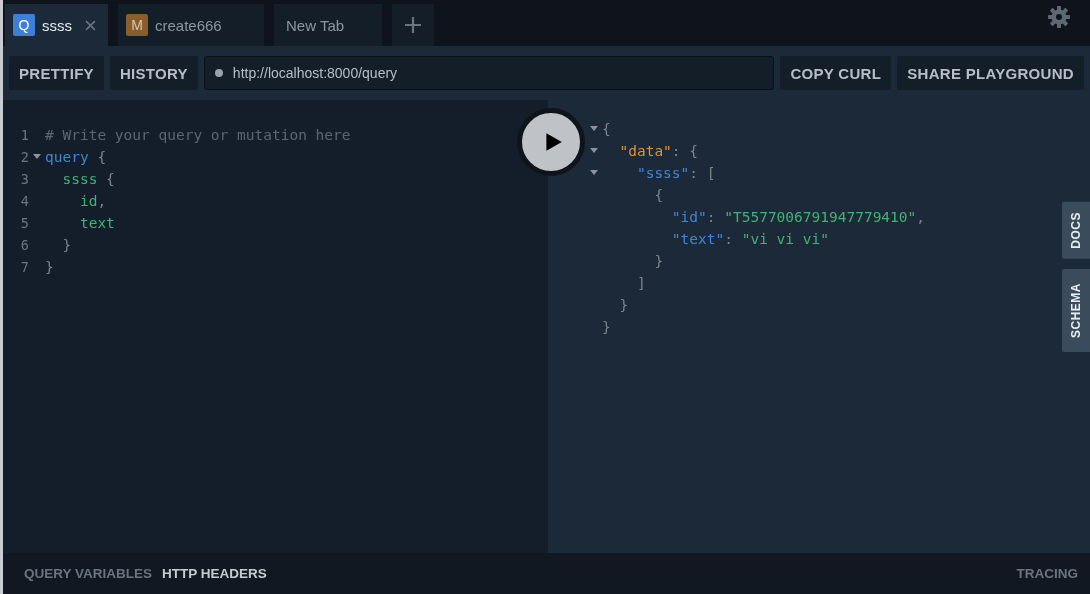 This screenshot has height=594, width=1090. What do you see at coordinates (92, 201) in the screenshot?
I see `code-line: id,` at bounding box center [92, 201].